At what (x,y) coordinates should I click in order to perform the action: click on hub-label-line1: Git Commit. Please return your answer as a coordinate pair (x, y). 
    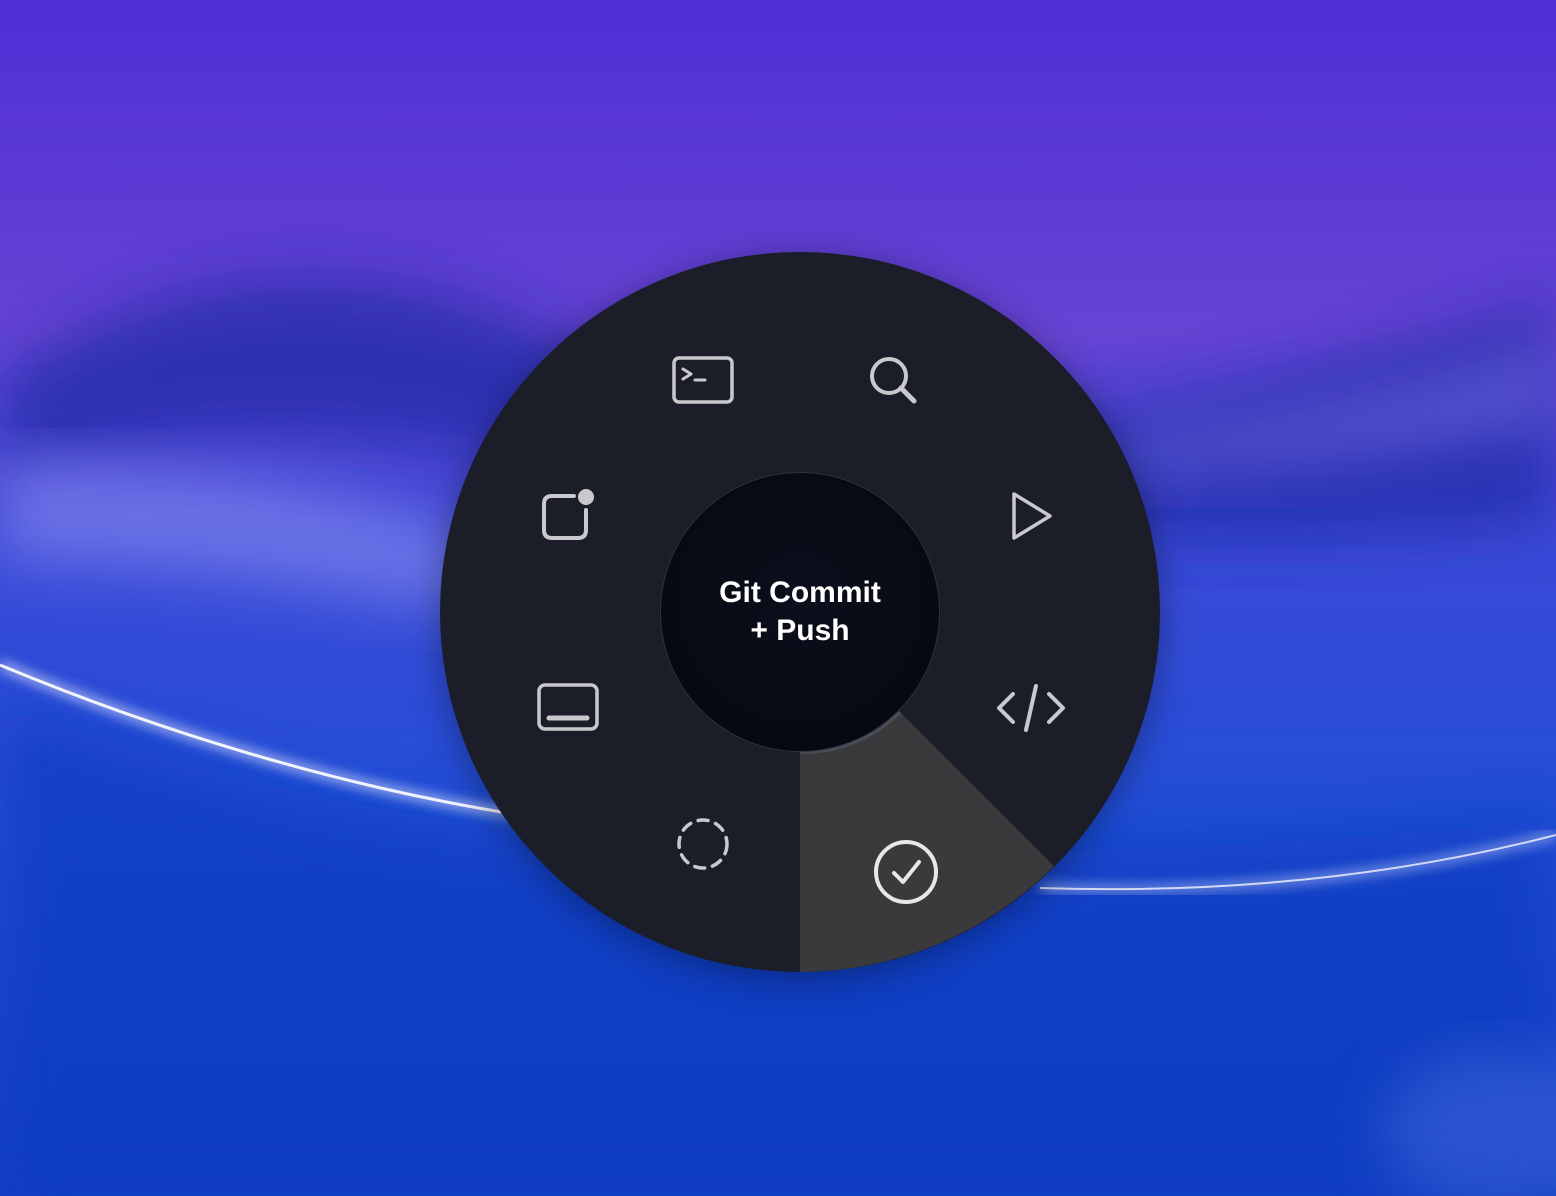
    Looking at the image, I should click on (800, 592).